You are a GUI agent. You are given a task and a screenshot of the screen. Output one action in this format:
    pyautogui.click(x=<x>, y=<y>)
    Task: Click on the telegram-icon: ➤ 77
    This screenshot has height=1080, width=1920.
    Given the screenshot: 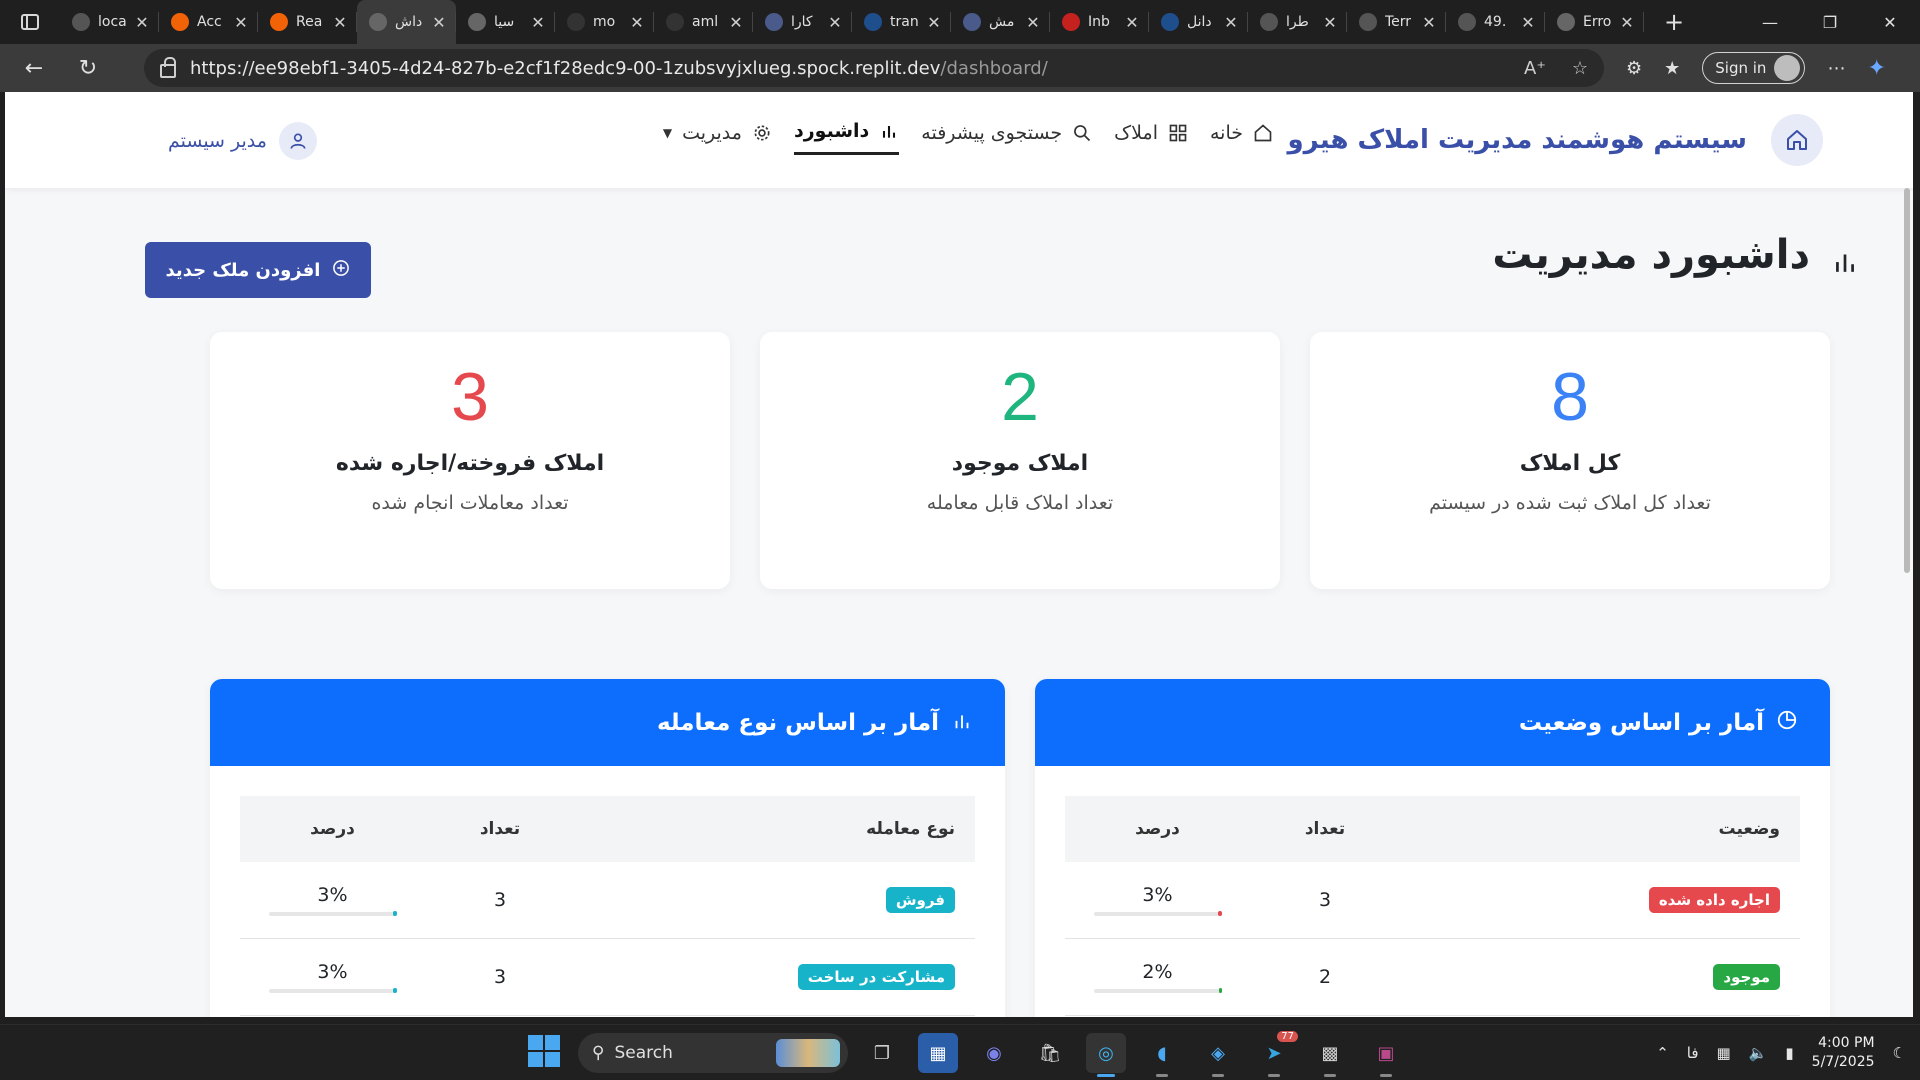 What is the action you would take?
    pyautogui.click(x=1276, y=1054)
    